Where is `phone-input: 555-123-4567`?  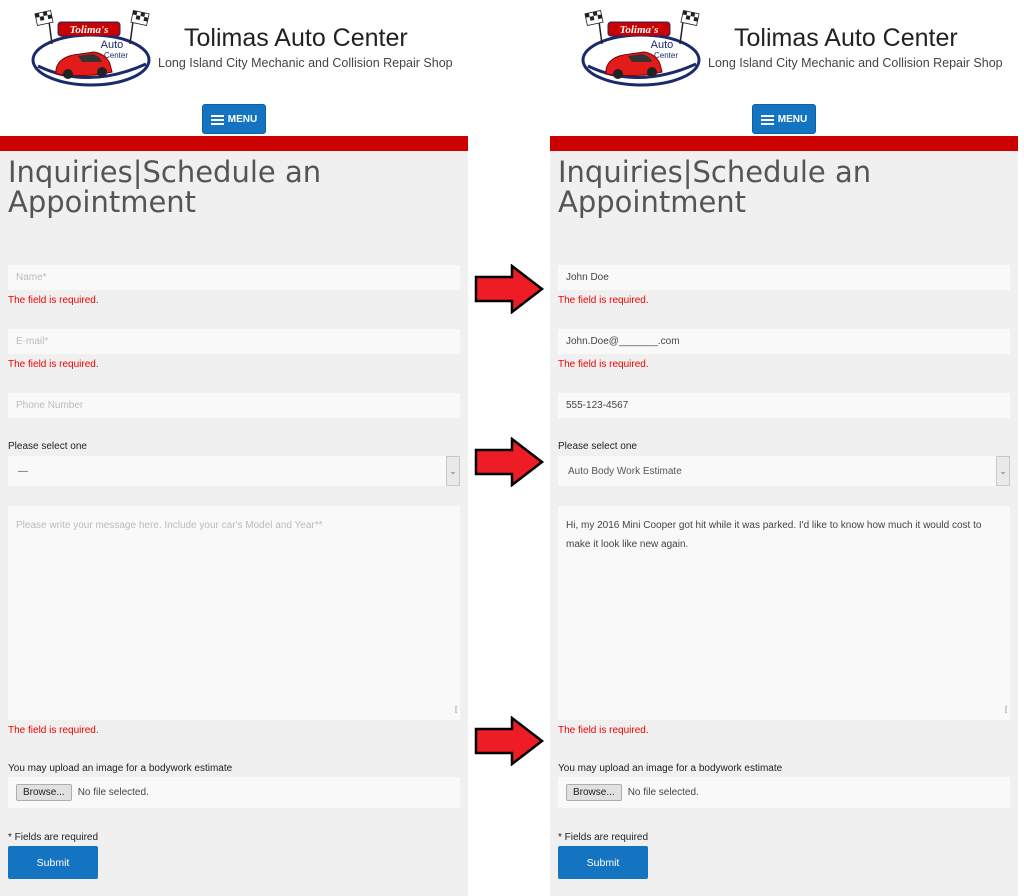
phone-input: 555-123-4567 is located at coordinates (784, 405).